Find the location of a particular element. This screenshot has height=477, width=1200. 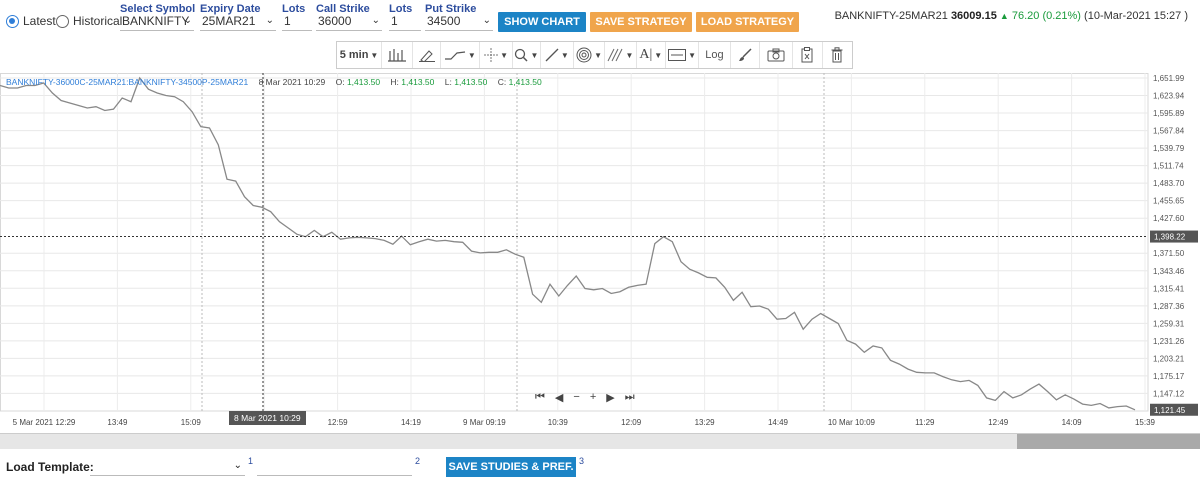

put-strike-select: 34500 ⌄ is located at coordinates (459, 22).